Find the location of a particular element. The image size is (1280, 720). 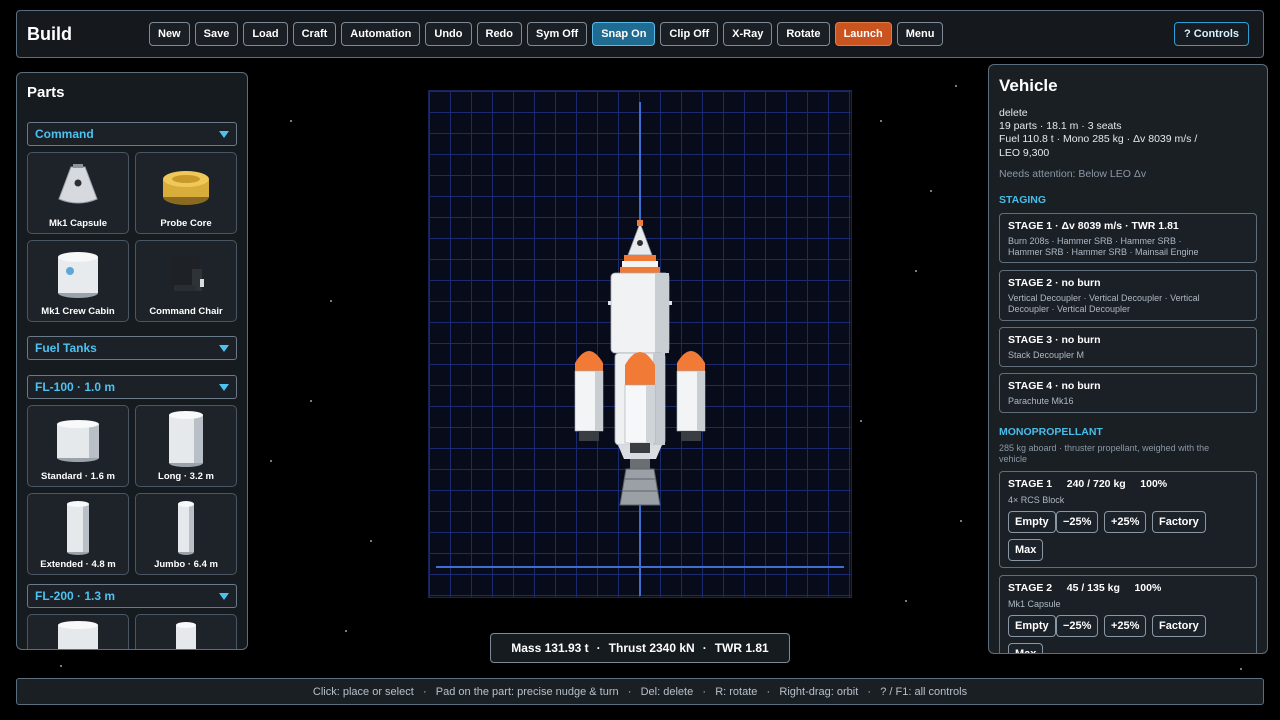

thrust-readout: Thrust 2340 kN is located at coordinates (651, 648).